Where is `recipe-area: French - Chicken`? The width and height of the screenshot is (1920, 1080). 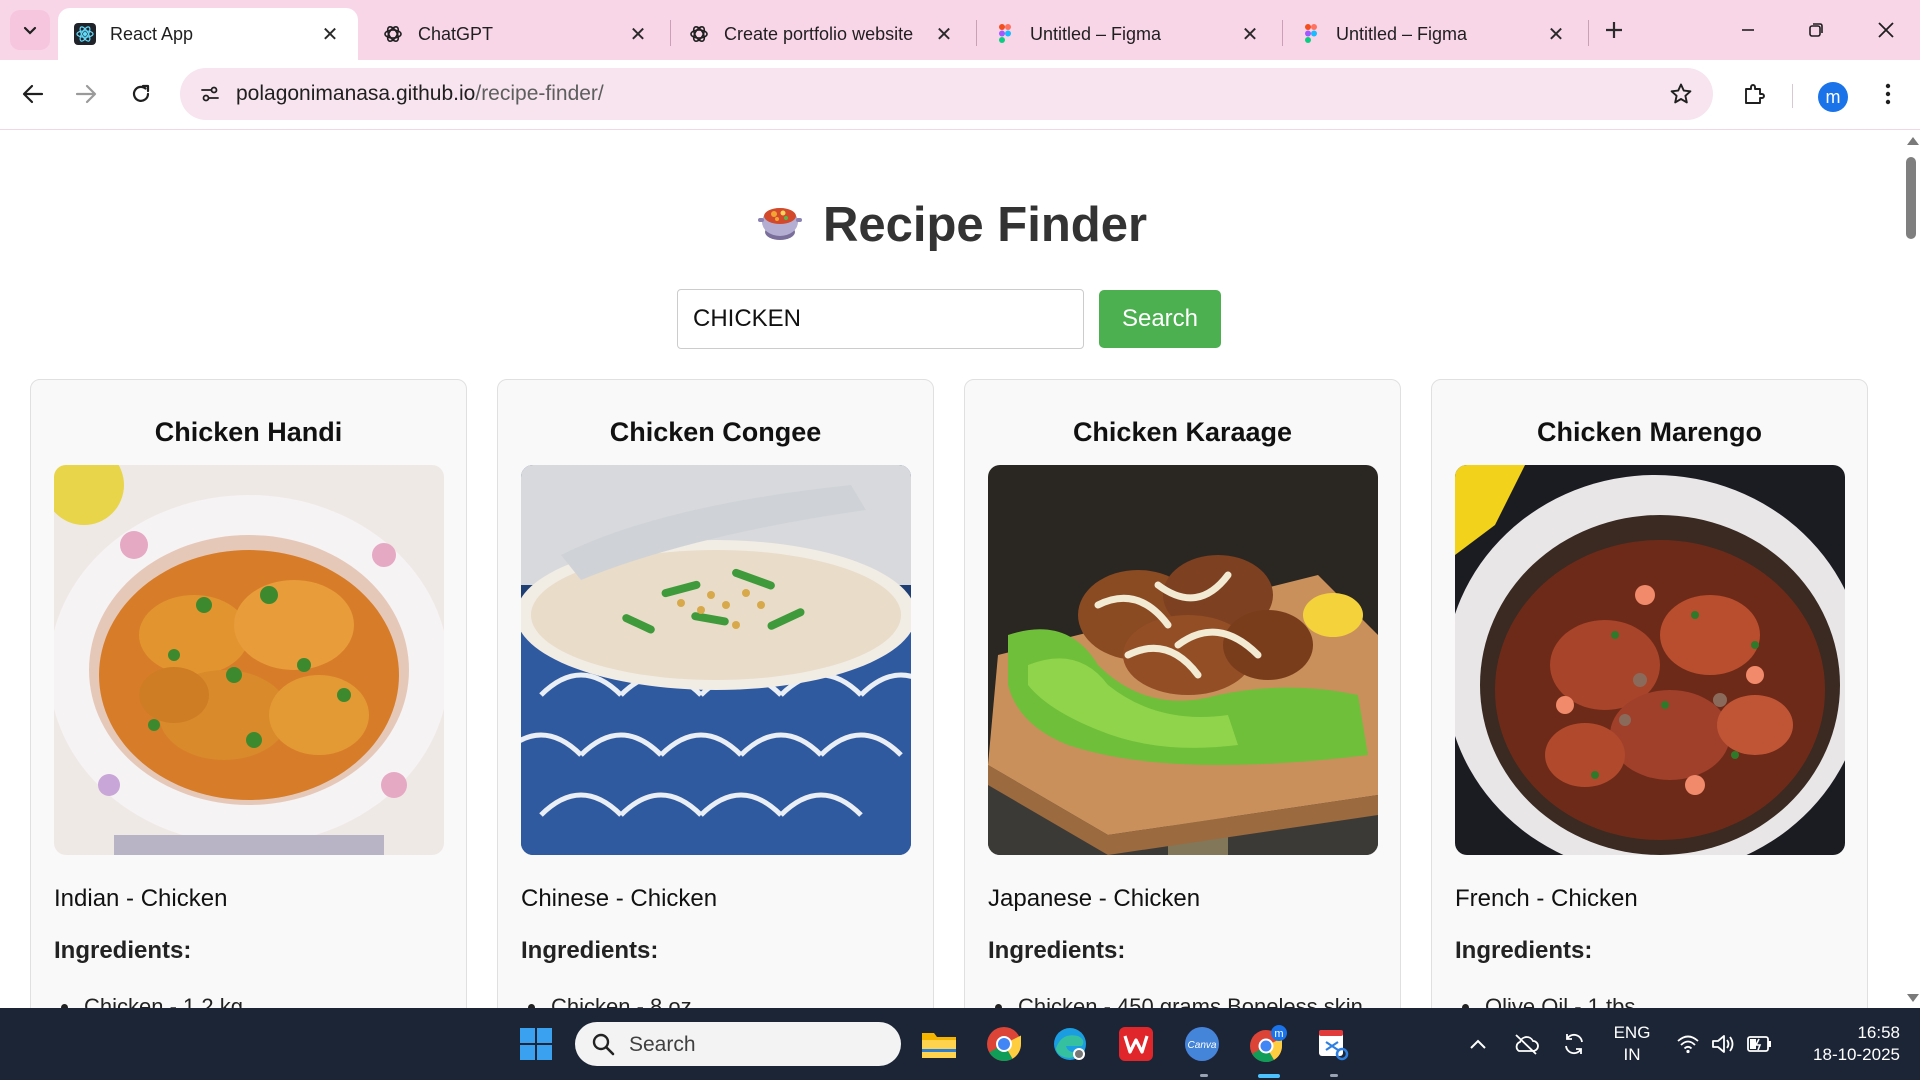 recipe-area: French - Chicken is located at coordinates (1546, 898).